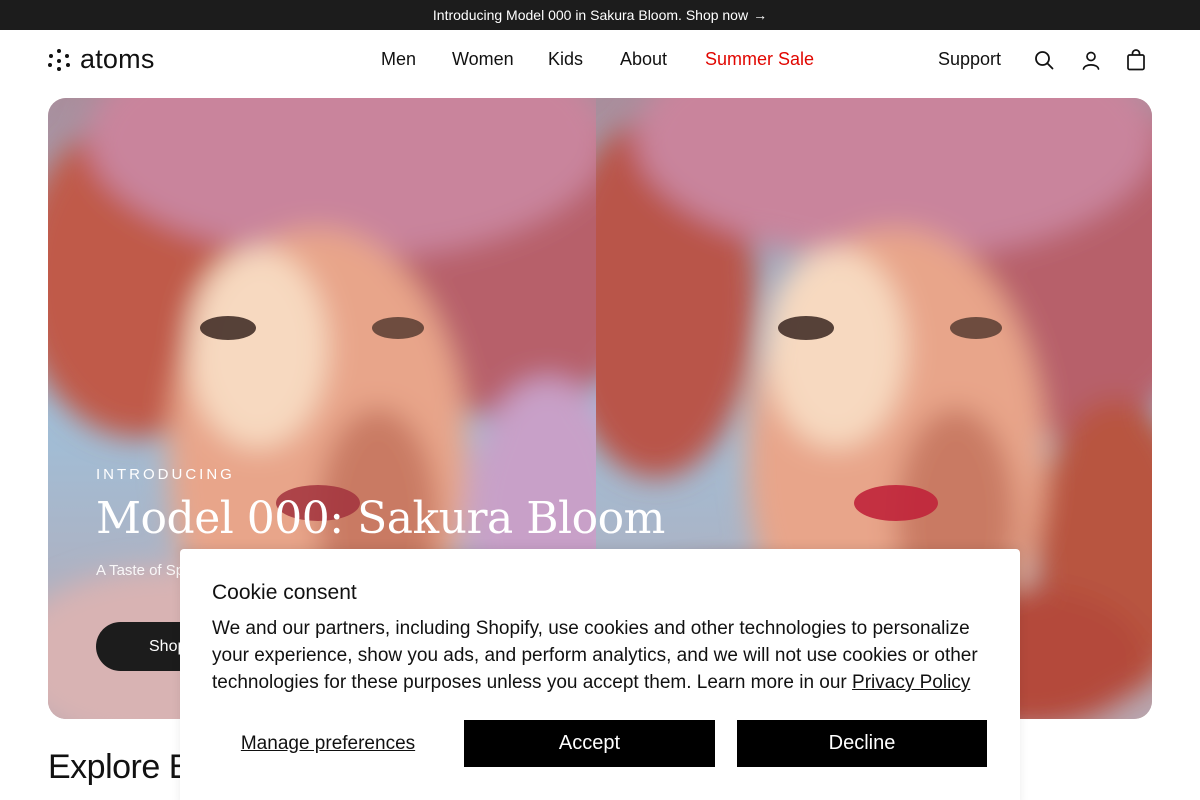 The height and width of the screenshot is (800, 1200). Describe the element at coordinates (565, 59) in the screenshot. I see `nav-item-kids: Kids` at that location.